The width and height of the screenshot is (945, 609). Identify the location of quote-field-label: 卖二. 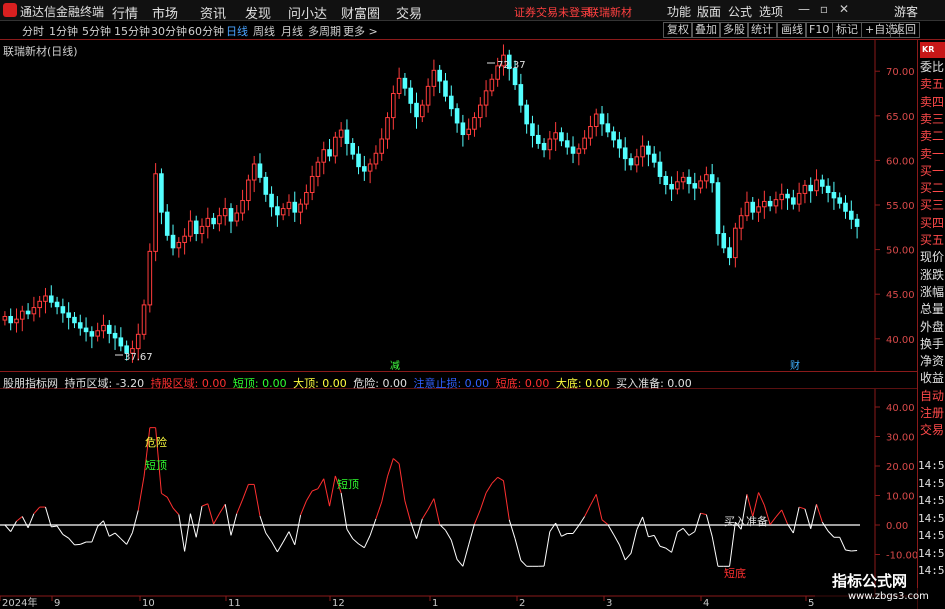
(932, 136).